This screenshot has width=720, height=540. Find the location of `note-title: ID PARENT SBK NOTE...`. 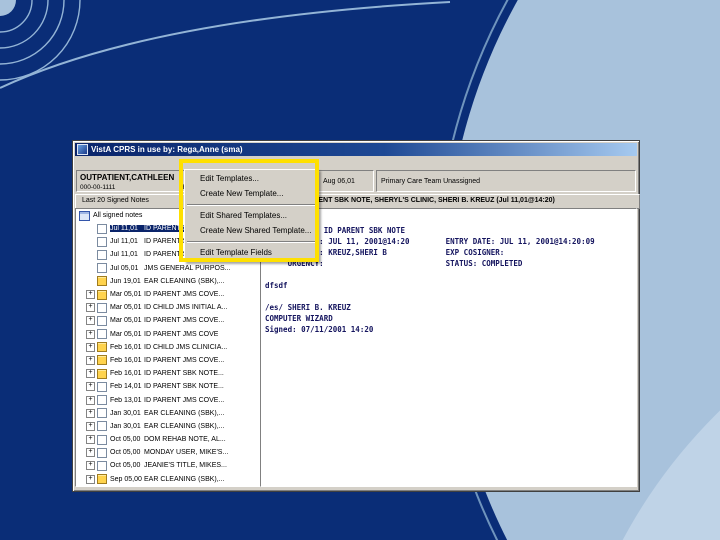

note-title: ID PARENT SBK NOTE... is located at coordinates (184, 374).